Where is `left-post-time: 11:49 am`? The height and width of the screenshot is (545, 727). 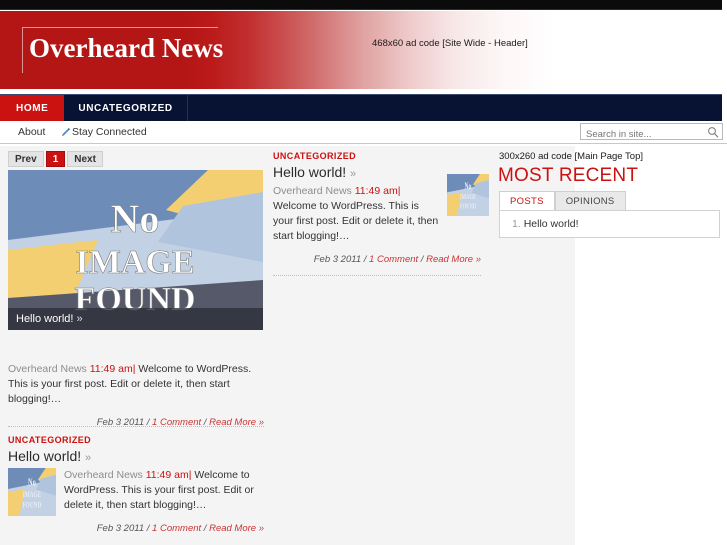
left-post-time: 11:49 am is located at coordinates (167, 475).